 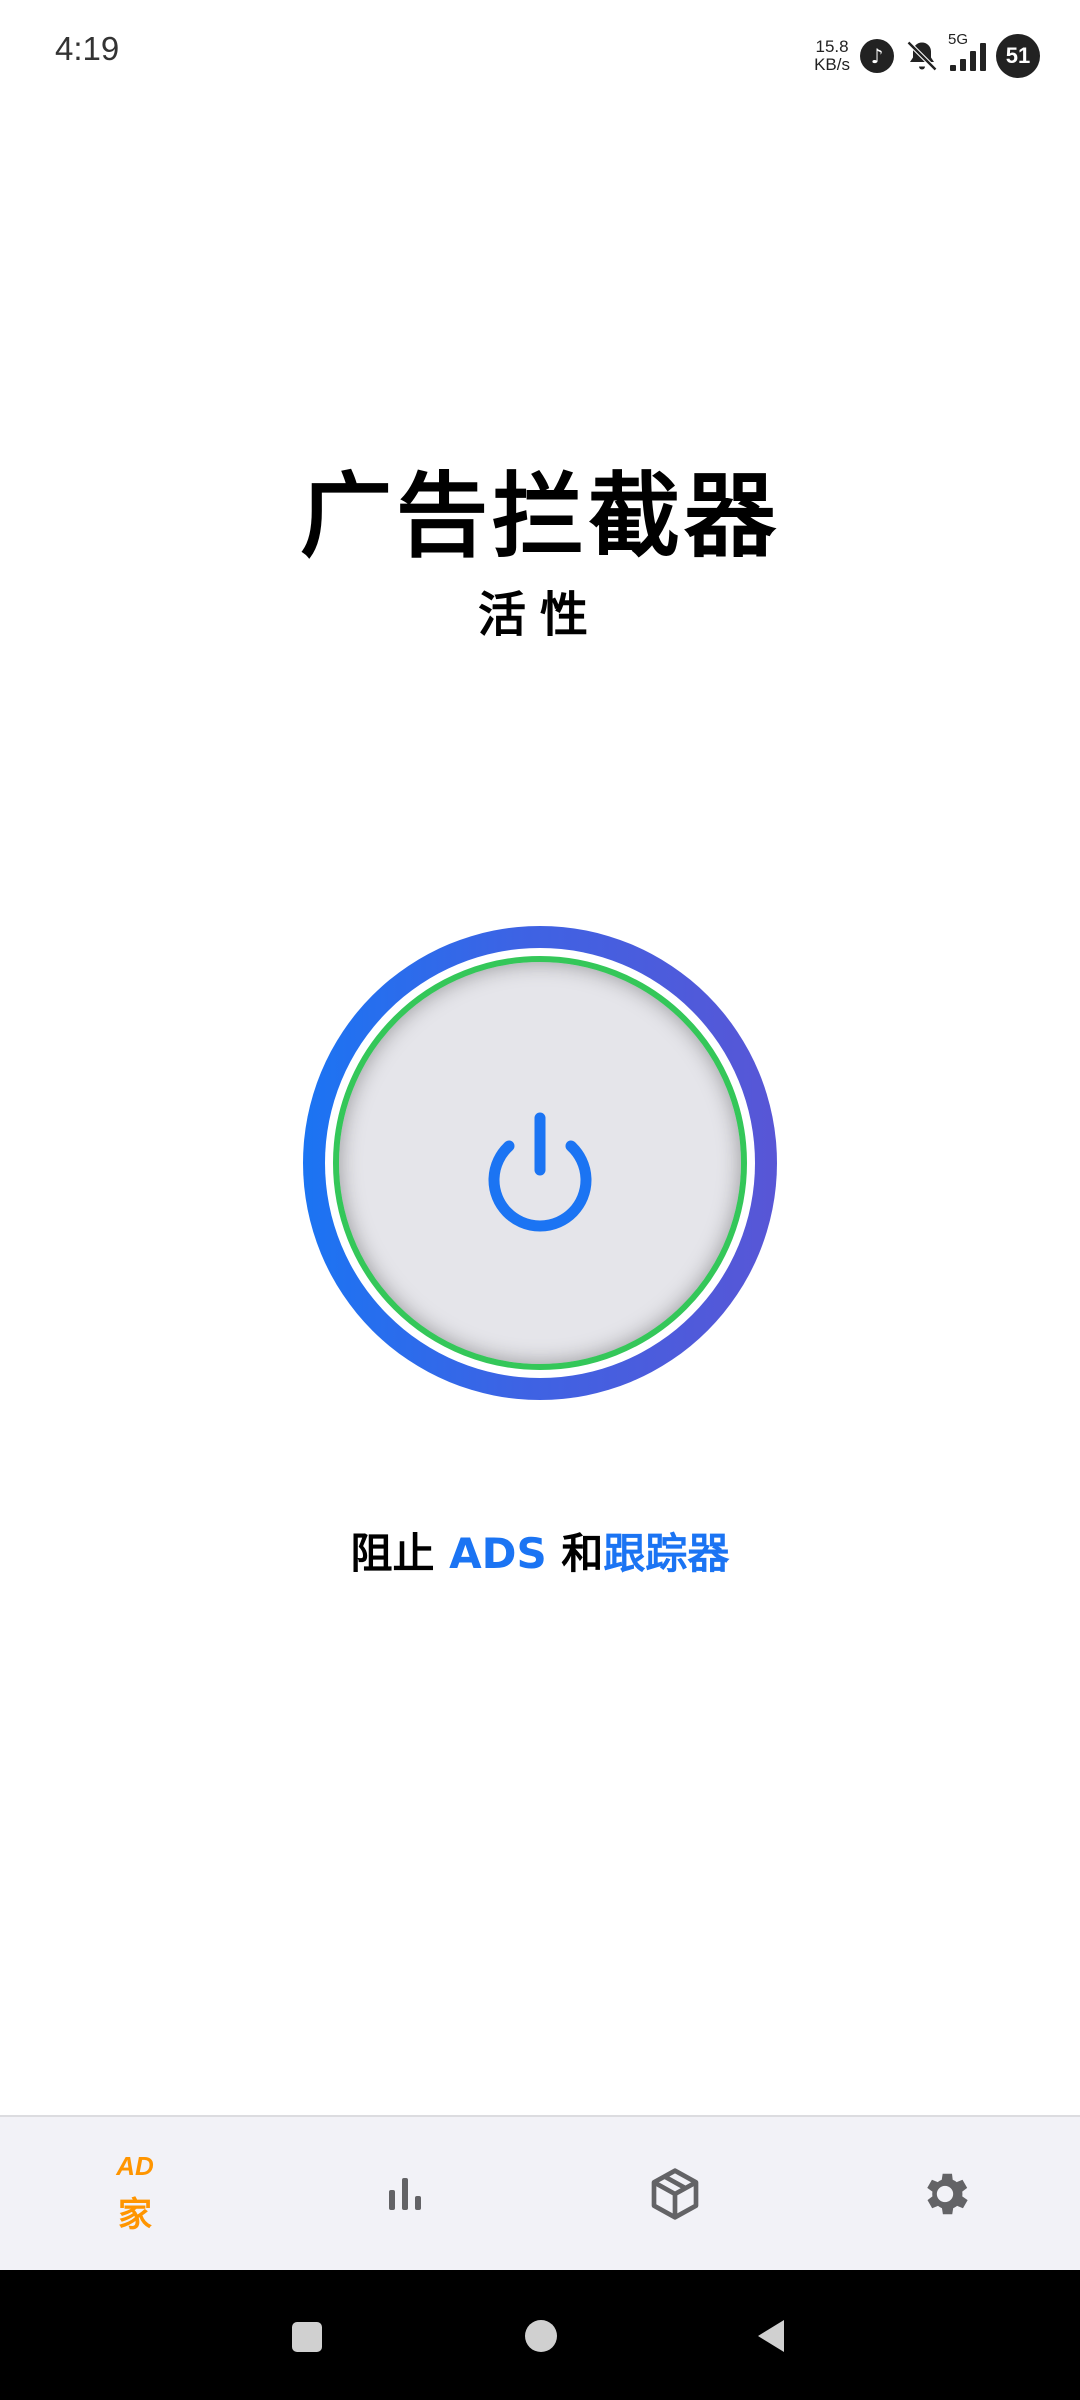 I want to click on power-icon, so click(x=540, y=1172).